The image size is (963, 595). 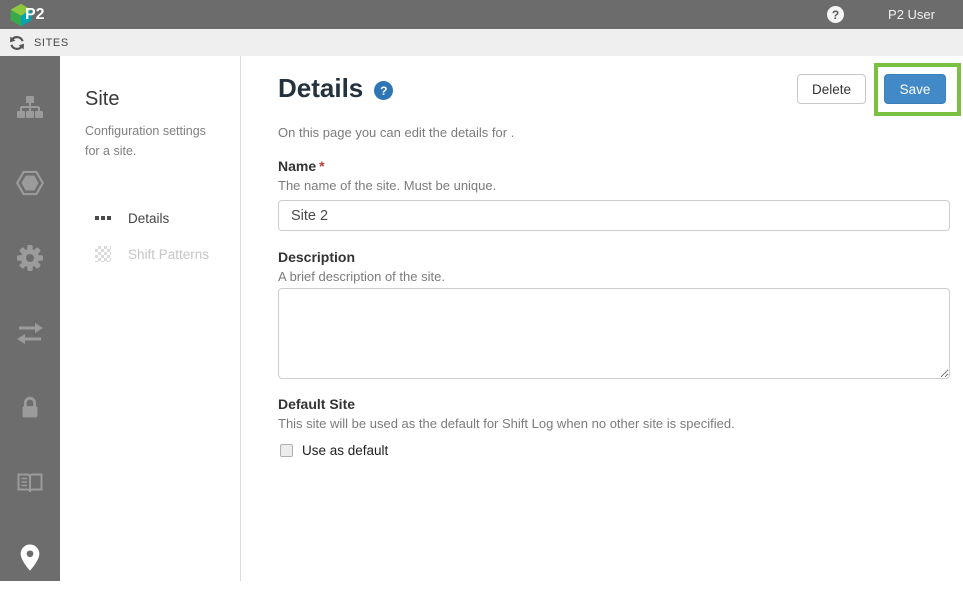 What do you see at coordinates (321, 88) in the screenshot?
I see `page-title: Details` at bounding box center [321, 88].